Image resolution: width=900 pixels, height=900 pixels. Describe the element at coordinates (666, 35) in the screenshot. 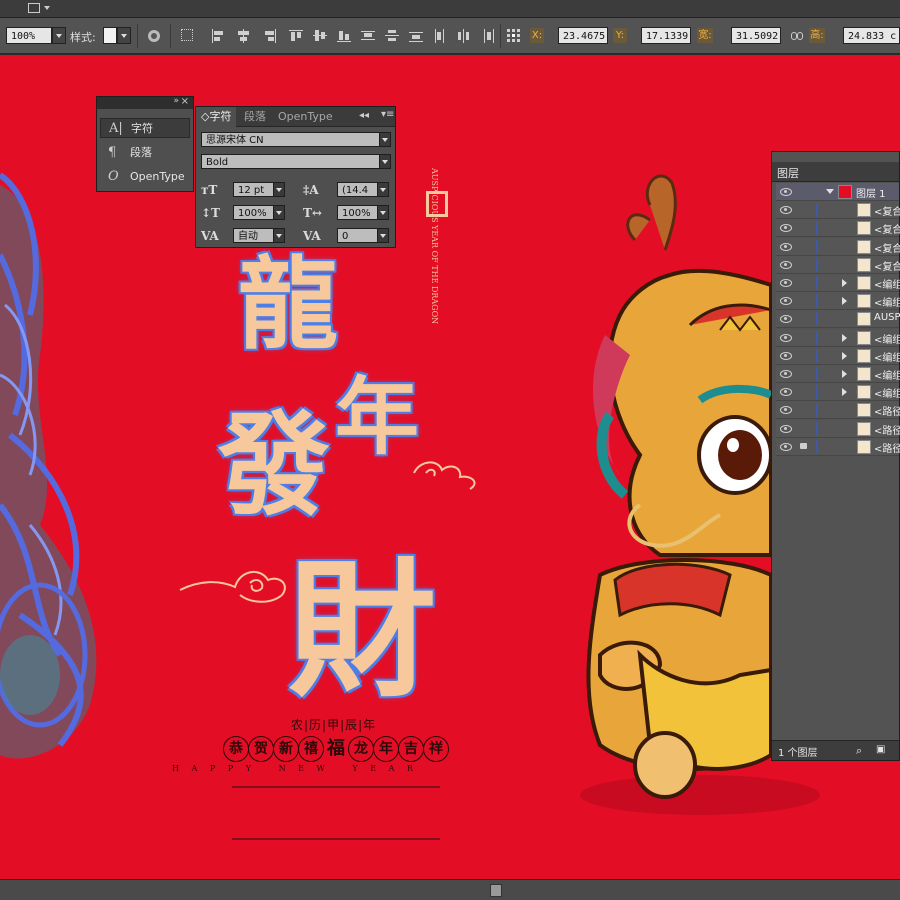

I see `y-field: 17.1339` at that location.